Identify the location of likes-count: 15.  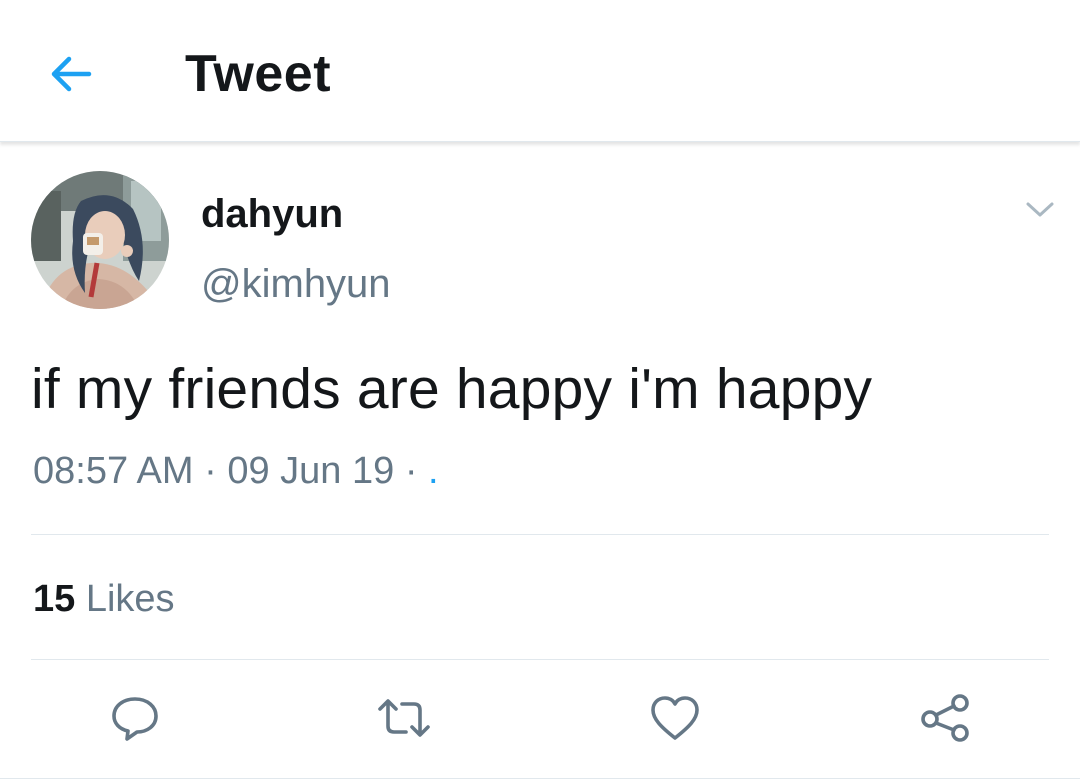
(54, 599).